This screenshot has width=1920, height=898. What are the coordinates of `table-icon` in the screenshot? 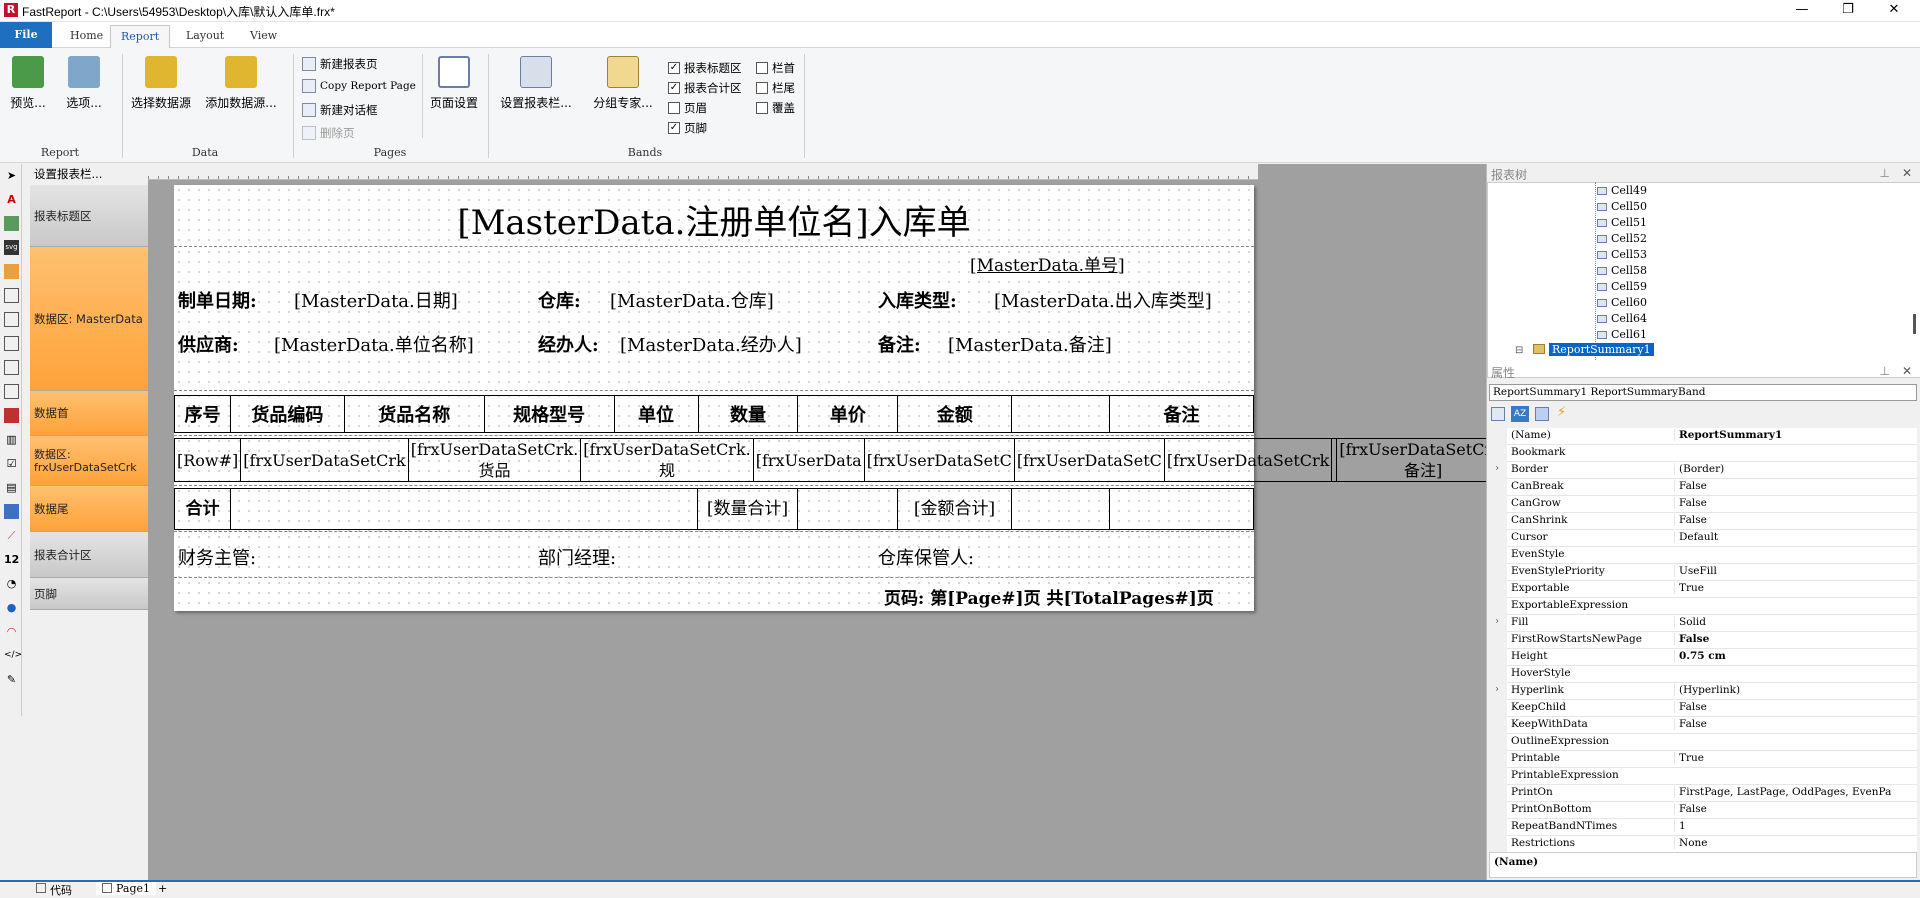 It's located at (11, 343).